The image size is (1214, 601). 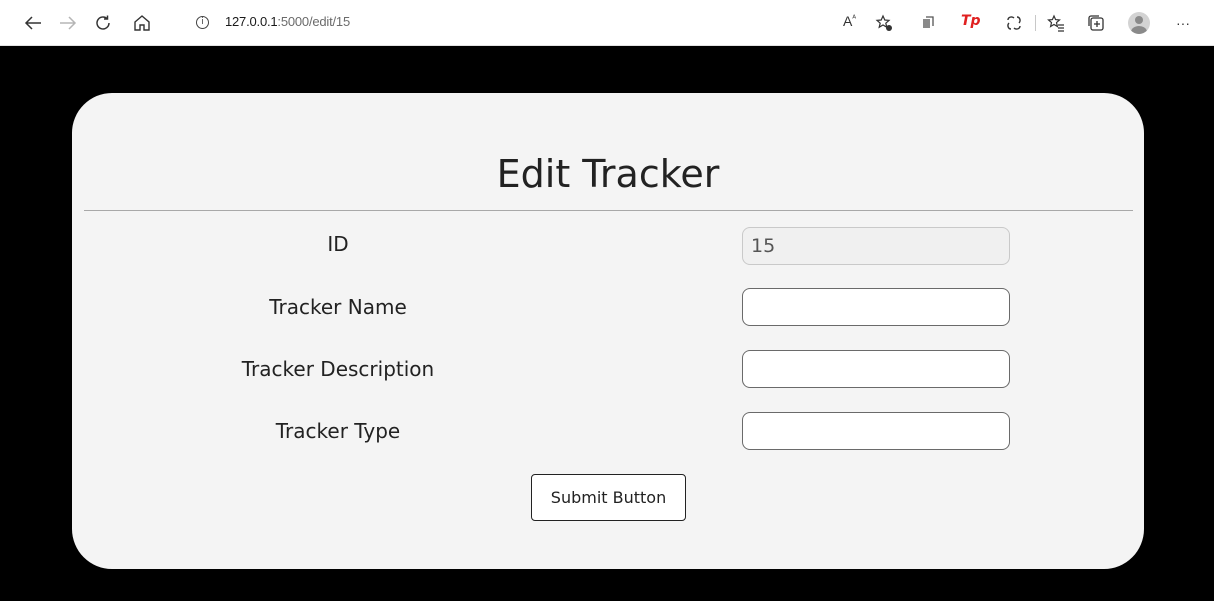 I want to click on avatar-body, so click(x=1139, y=30).